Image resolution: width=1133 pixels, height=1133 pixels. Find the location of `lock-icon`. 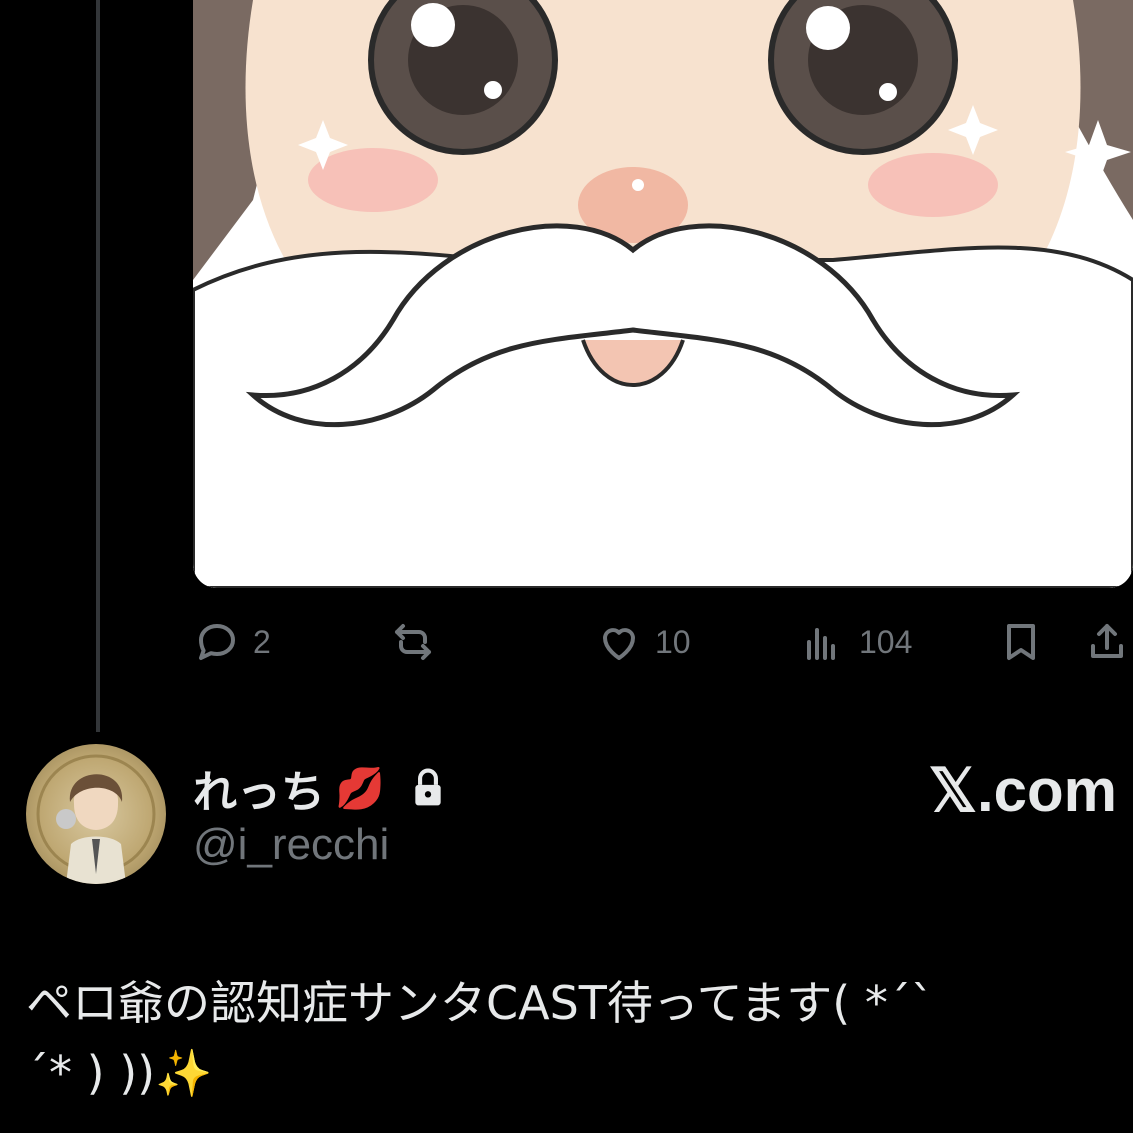

lock-icon is located at coordinates (428, 787).